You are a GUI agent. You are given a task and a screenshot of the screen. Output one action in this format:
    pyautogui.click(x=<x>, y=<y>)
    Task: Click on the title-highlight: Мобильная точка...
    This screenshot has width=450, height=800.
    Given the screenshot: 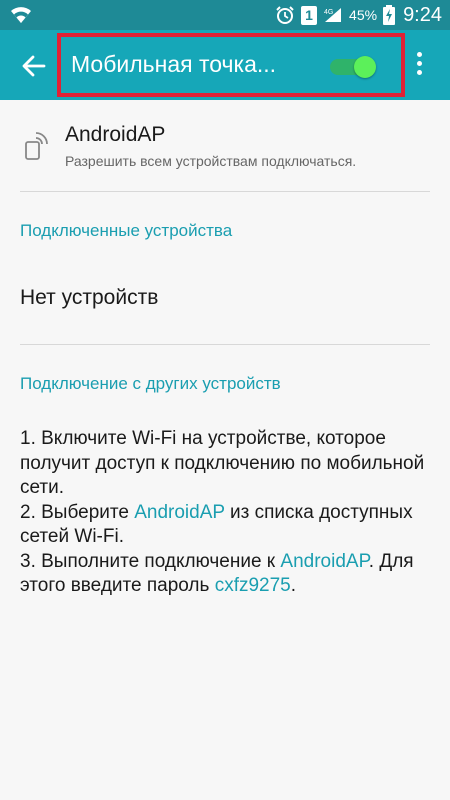 What is the action you would take?
    pyautogui.click(x=231, y=65)
    